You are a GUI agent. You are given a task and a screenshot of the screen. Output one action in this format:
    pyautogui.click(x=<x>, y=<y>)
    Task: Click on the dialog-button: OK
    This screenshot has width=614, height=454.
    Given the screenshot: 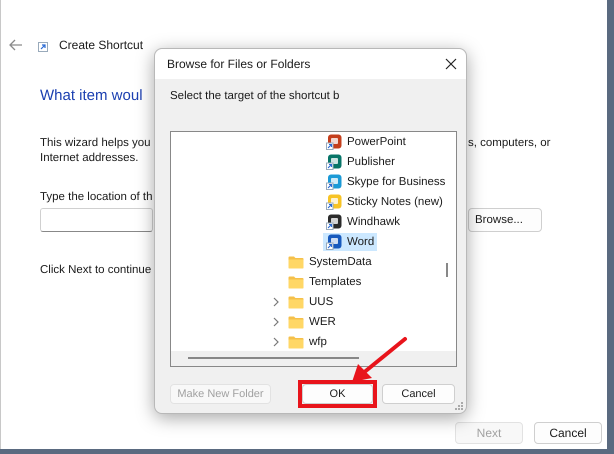 What is the action you would take?
    pyautogui.click(x=337, y=394)
    